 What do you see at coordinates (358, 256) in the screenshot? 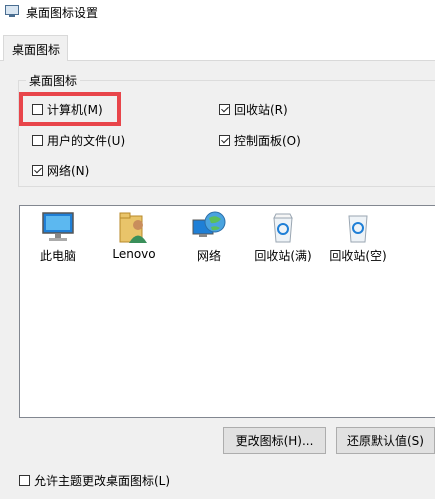
I see `icon-label: 回收站(空)` at bounding box center [358, 256].